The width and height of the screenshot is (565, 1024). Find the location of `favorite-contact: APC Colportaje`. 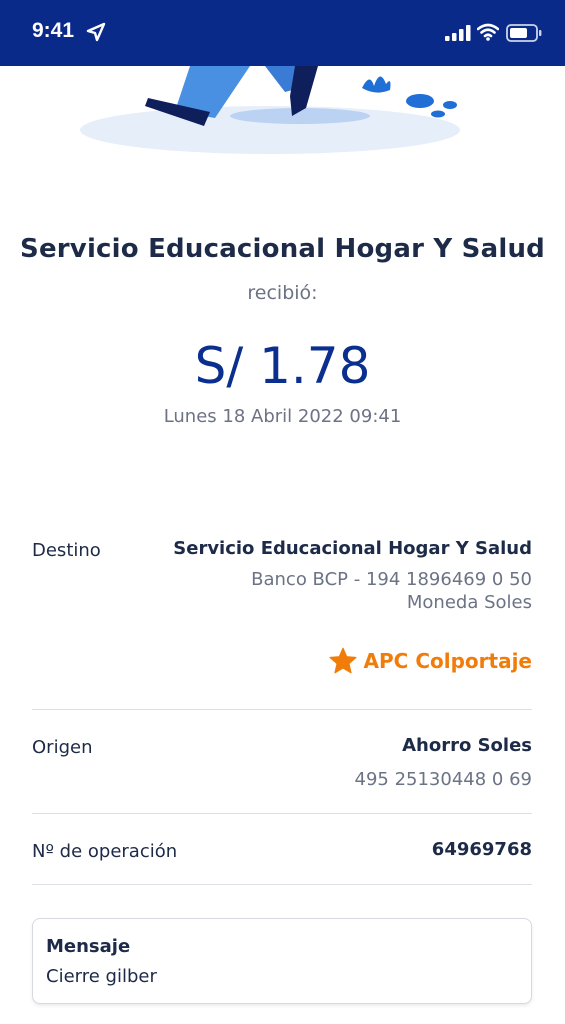

favorite-contact: APC Colportaje is located at coordinates (430, 661).